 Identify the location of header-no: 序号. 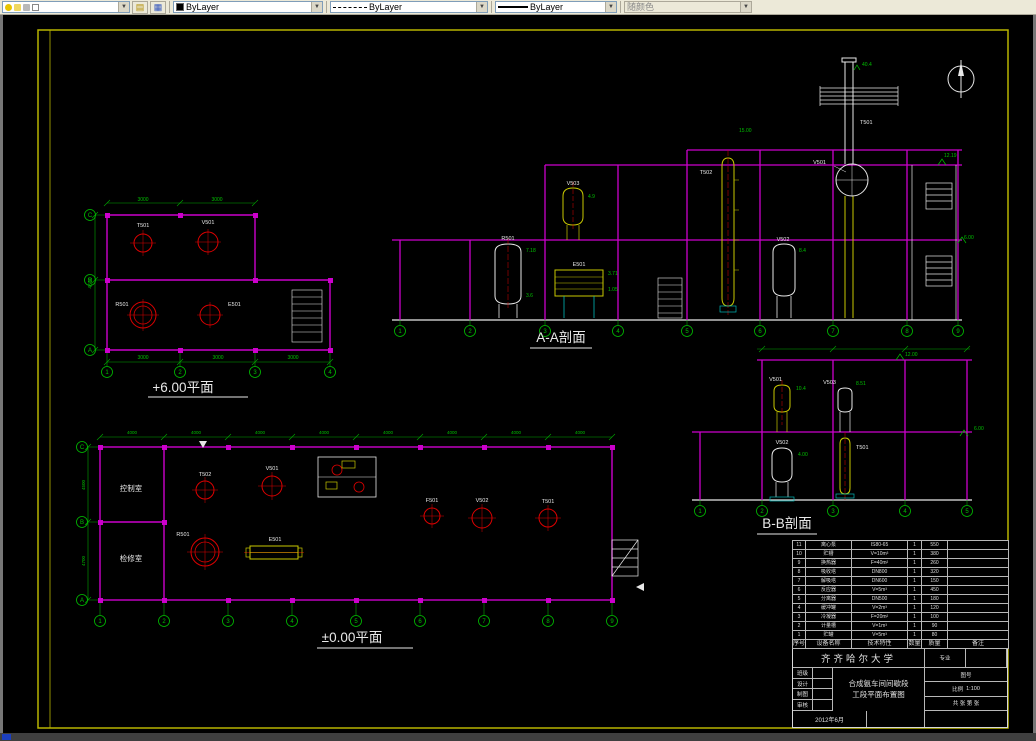
(799, 644).